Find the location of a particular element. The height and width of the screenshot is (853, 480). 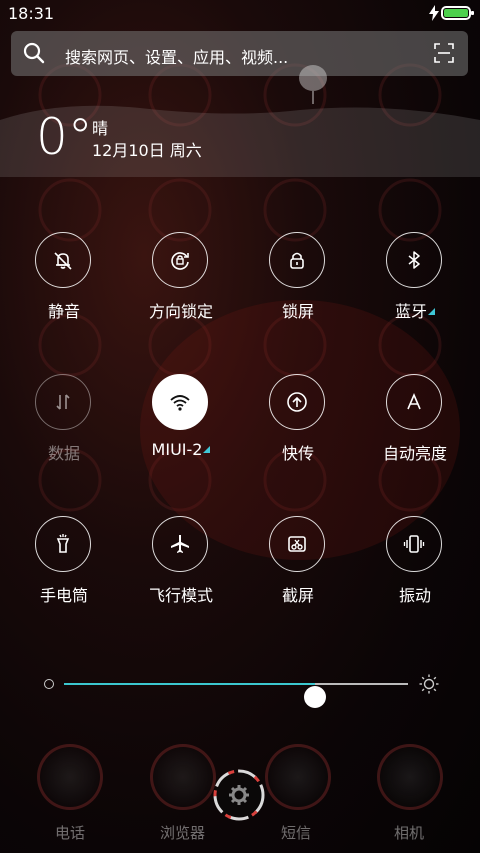

toggle-screenshot: 截屏 is located at coordinates (298, 566).